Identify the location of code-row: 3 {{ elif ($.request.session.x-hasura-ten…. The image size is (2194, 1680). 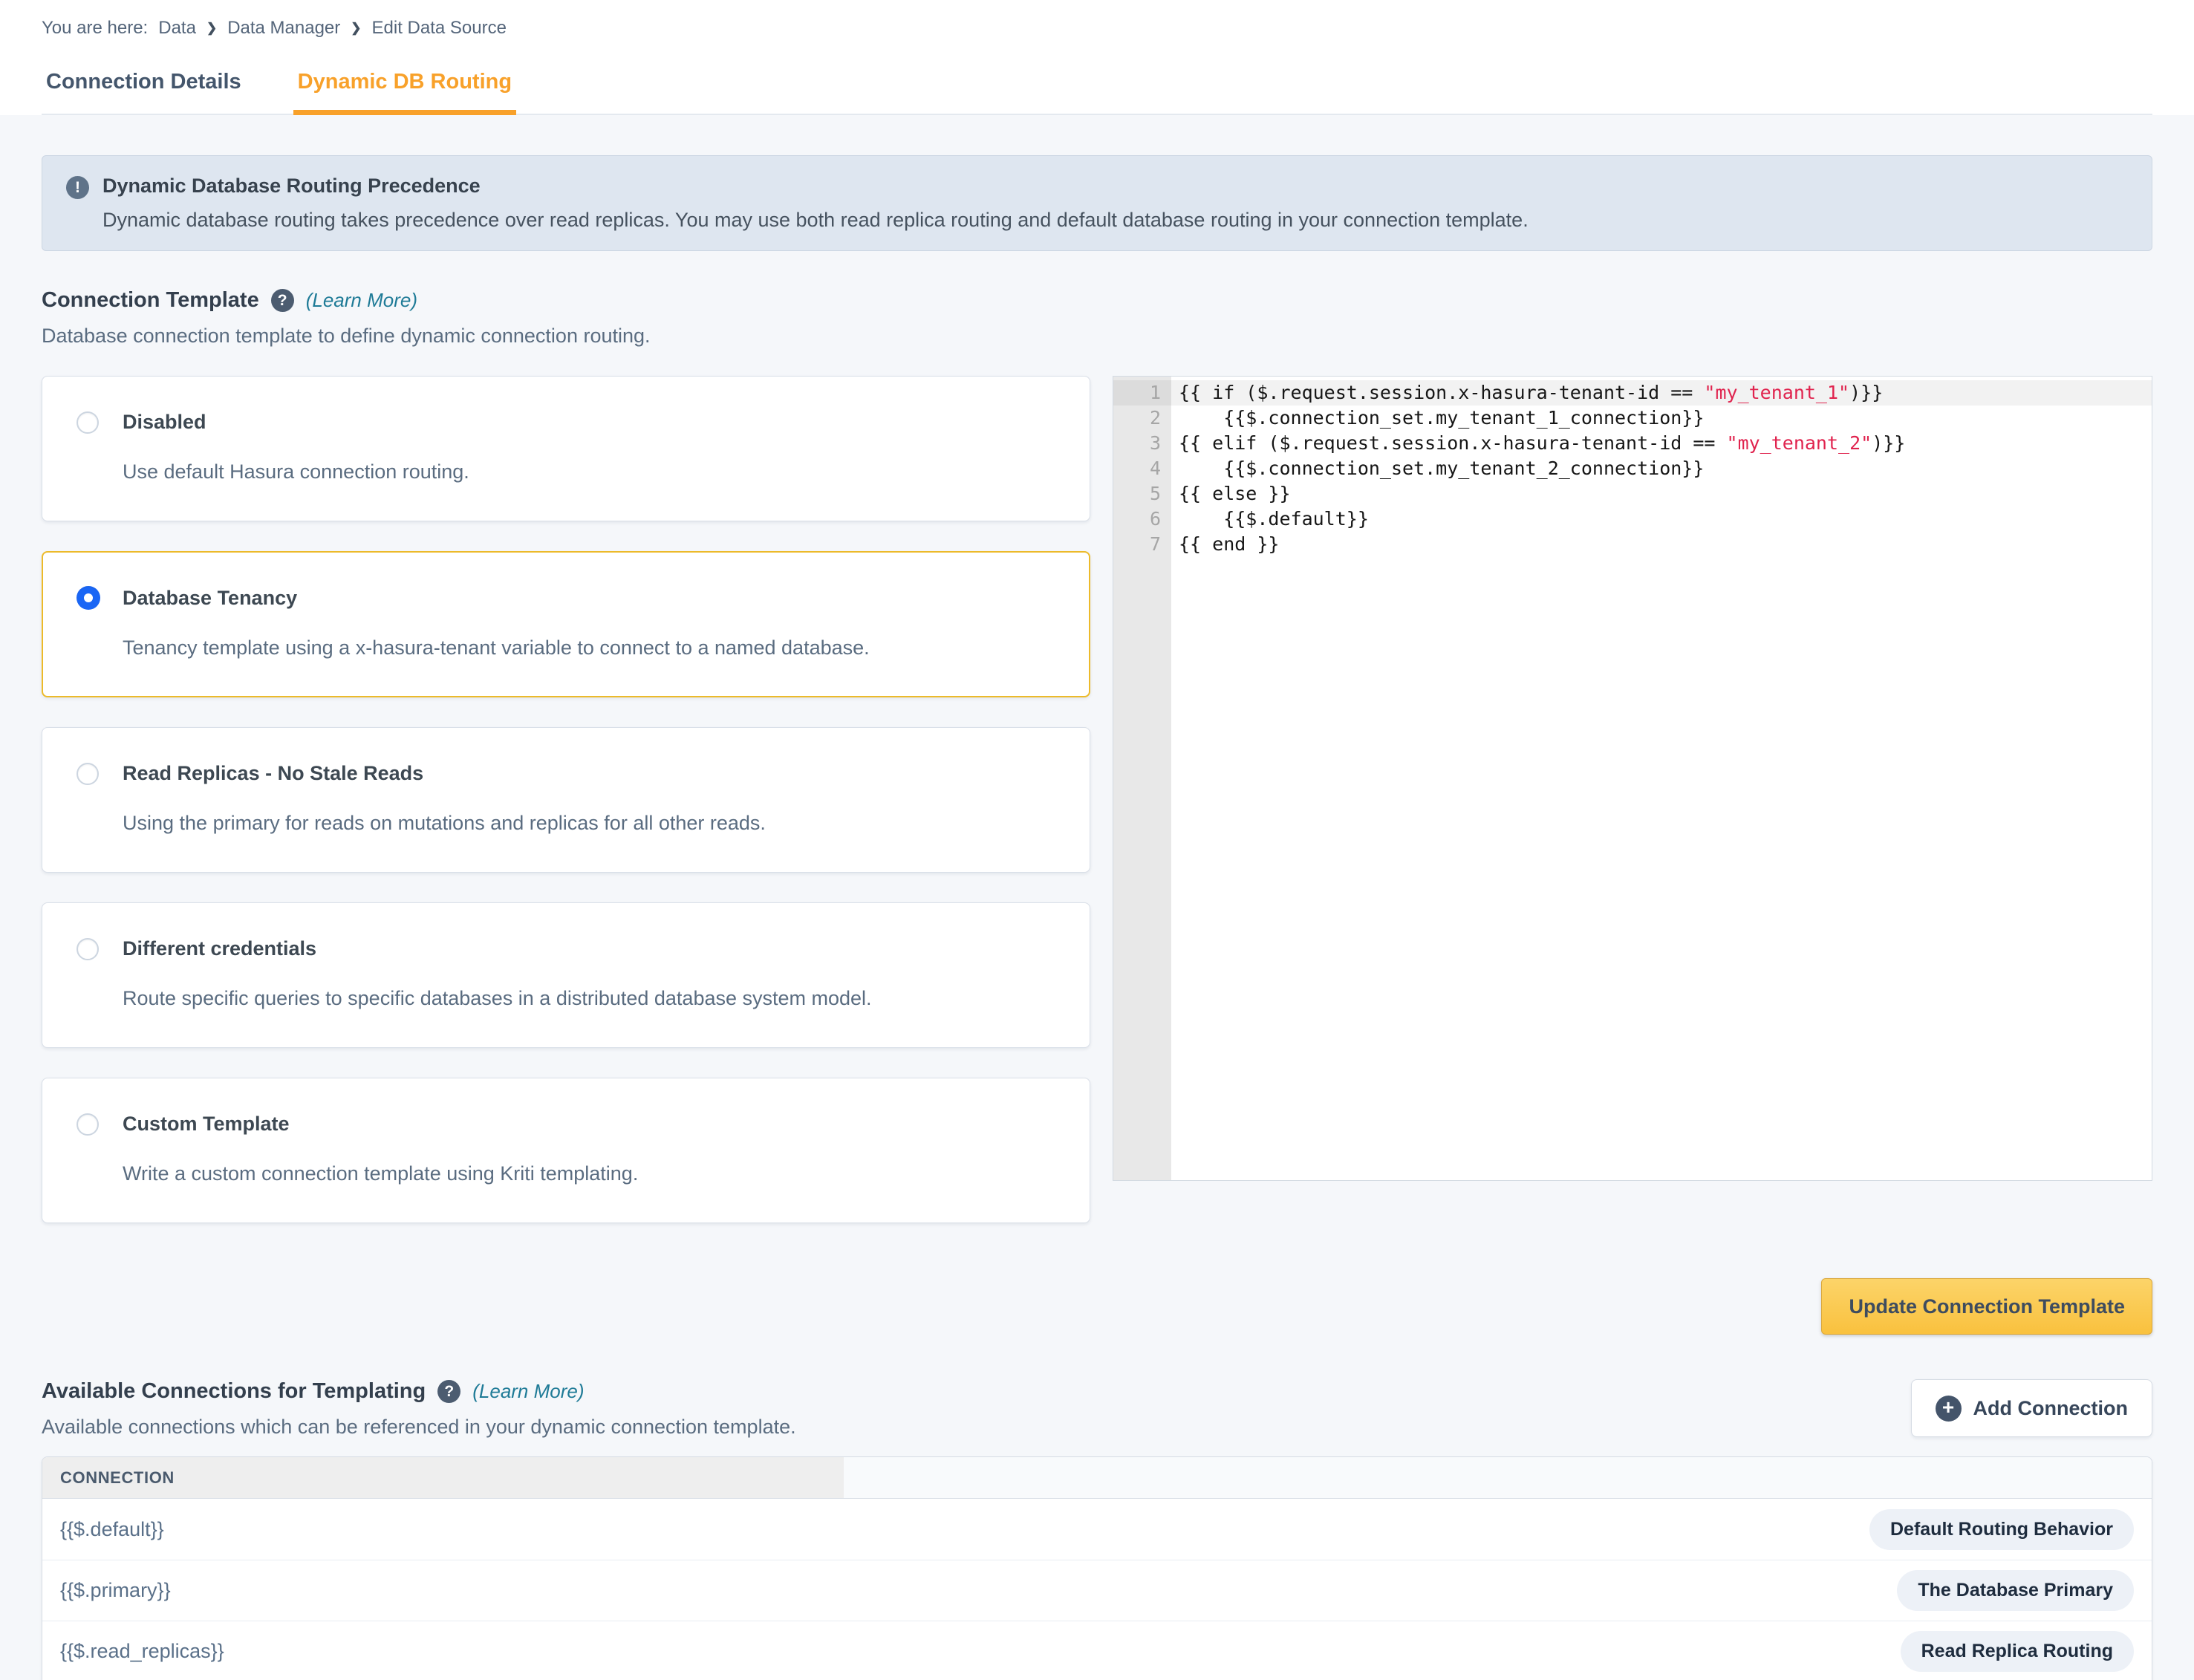
(1632, 443).